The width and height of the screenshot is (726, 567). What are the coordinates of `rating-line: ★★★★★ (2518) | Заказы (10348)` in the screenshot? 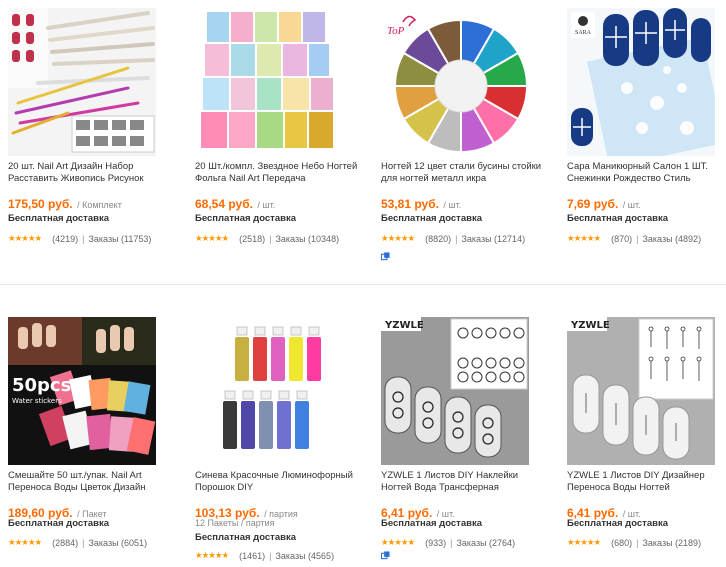 It's located at (267, 238).